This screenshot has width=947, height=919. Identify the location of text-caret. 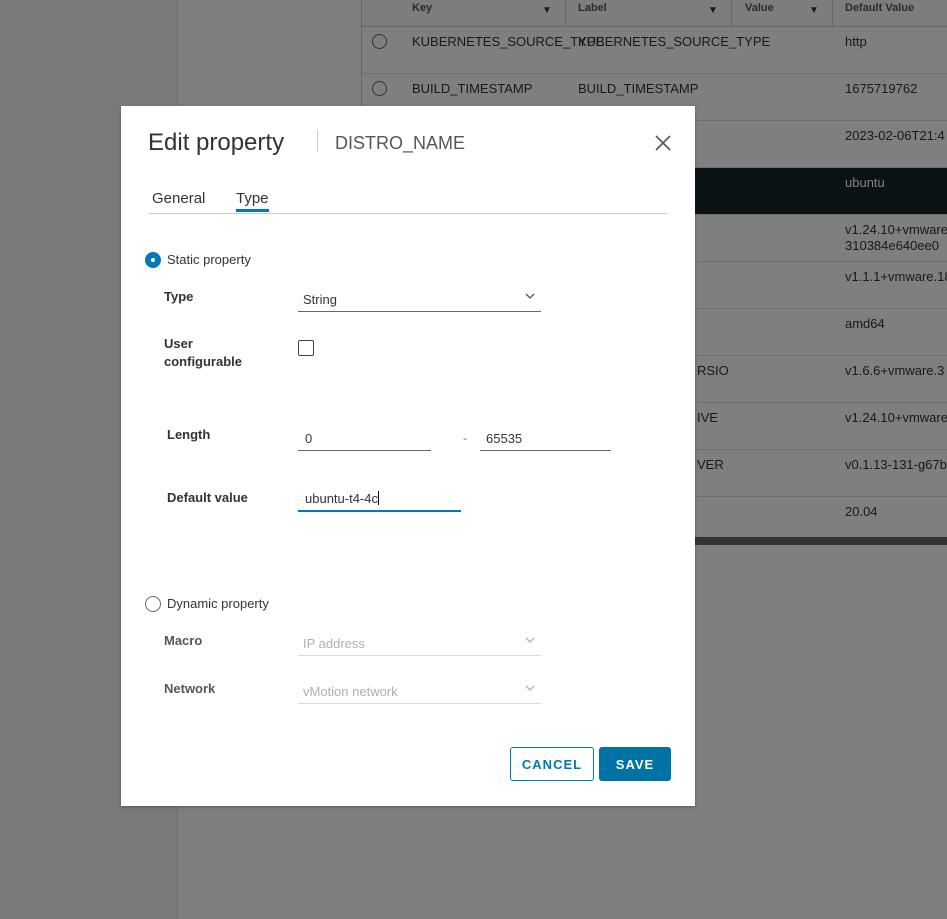
(378, 498).